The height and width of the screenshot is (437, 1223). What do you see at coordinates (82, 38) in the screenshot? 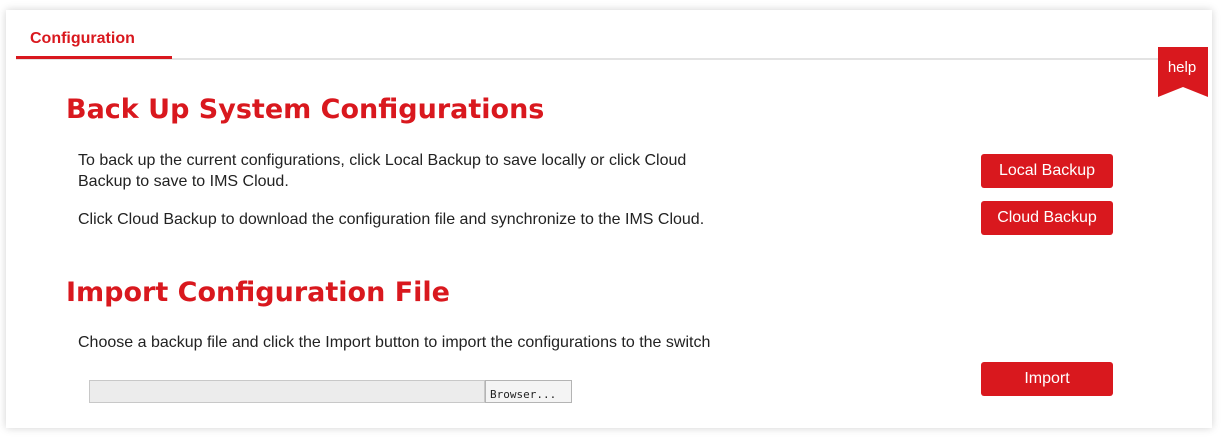
I see `tab-configuration-label: Configuration` at bounding box center [82, 38].